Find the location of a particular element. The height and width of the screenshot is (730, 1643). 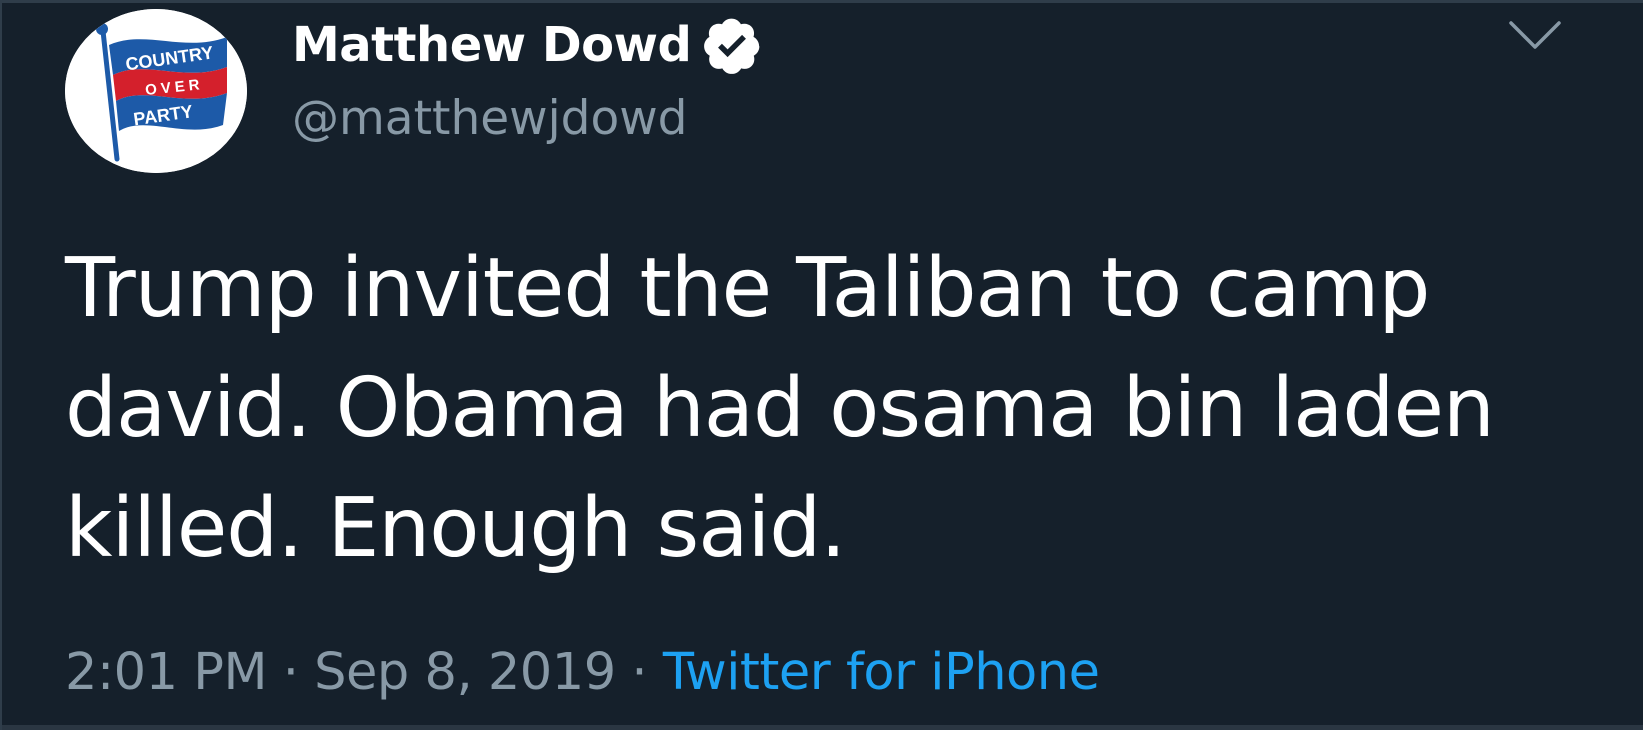

verified-badge-icon is located at coordinates (732, 46).